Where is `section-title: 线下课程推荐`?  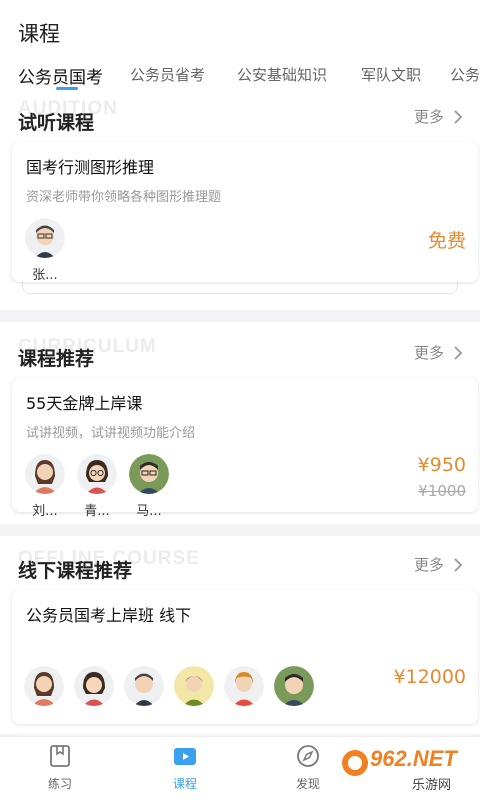 section-title: 线下课程推荐 is located at coordinates (75, 569).